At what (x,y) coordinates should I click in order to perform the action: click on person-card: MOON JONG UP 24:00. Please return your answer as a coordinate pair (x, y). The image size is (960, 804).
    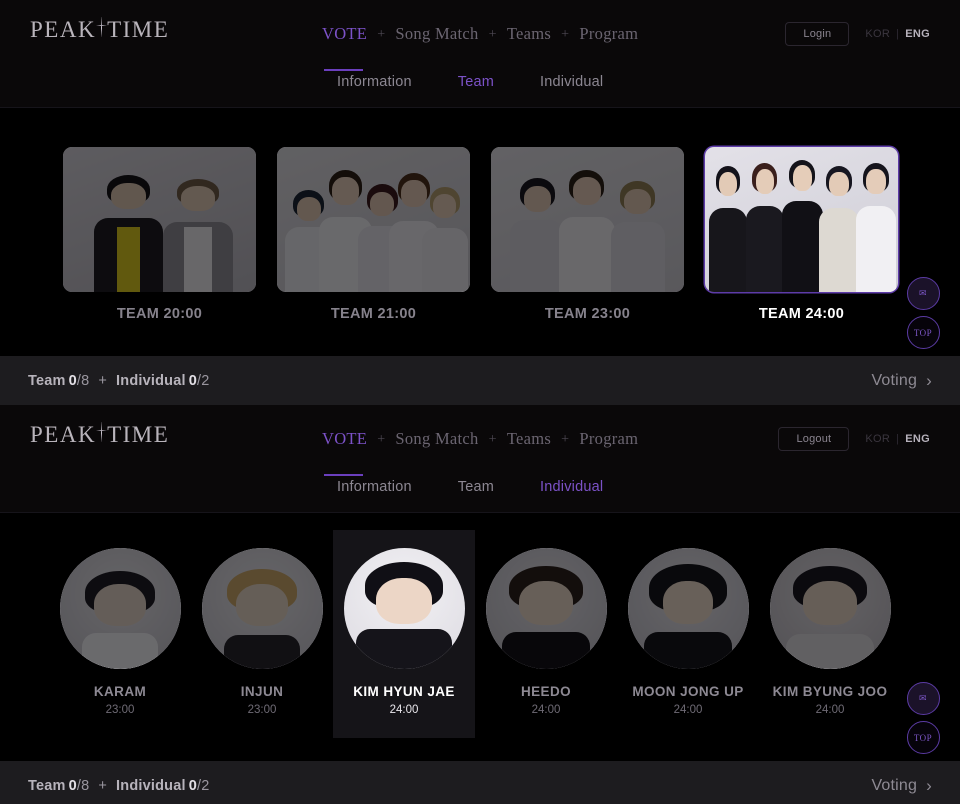
    Looking at the image, I should click on (688, 634).